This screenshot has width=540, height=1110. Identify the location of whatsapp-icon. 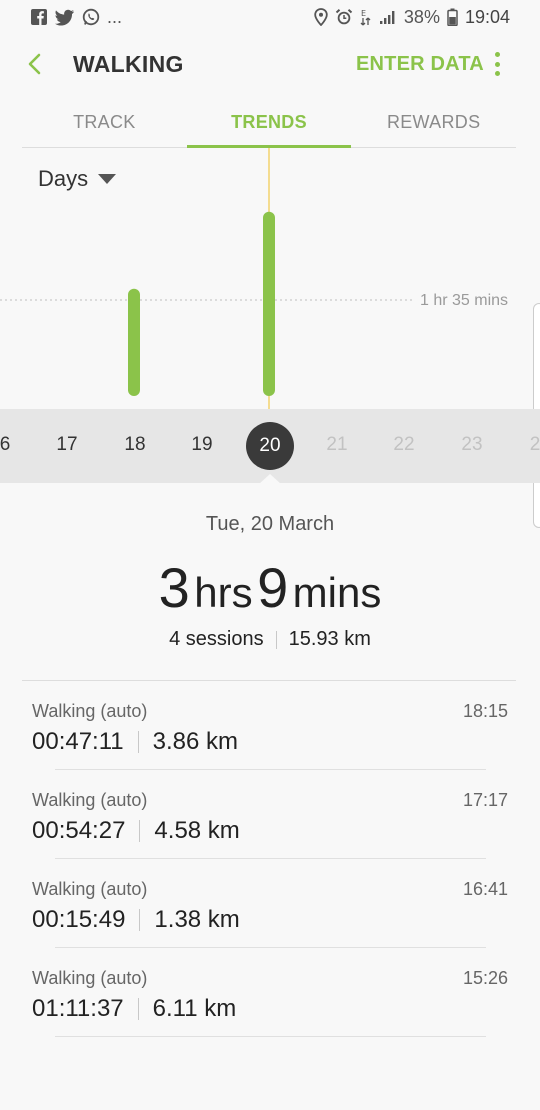
(91, 17).